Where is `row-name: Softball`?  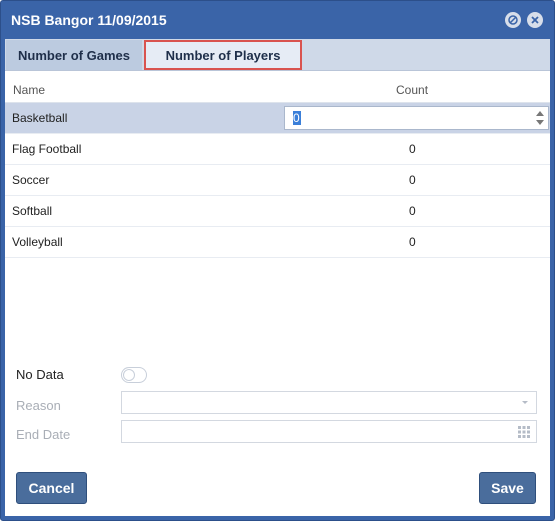
row-name: Softball is located at coordinates (32, 211).